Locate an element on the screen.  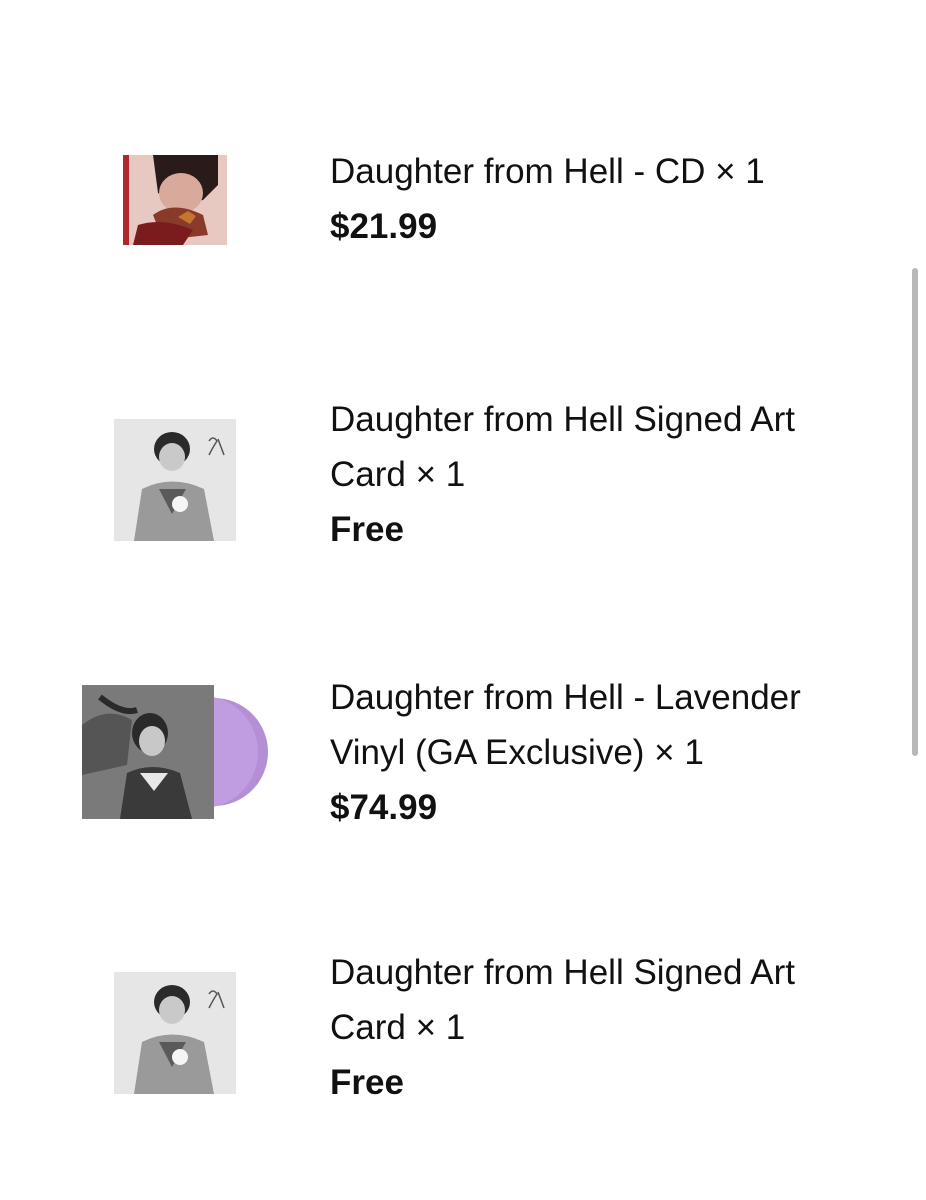
order-item-price: $74.99 is located at coordinates (384, 807).